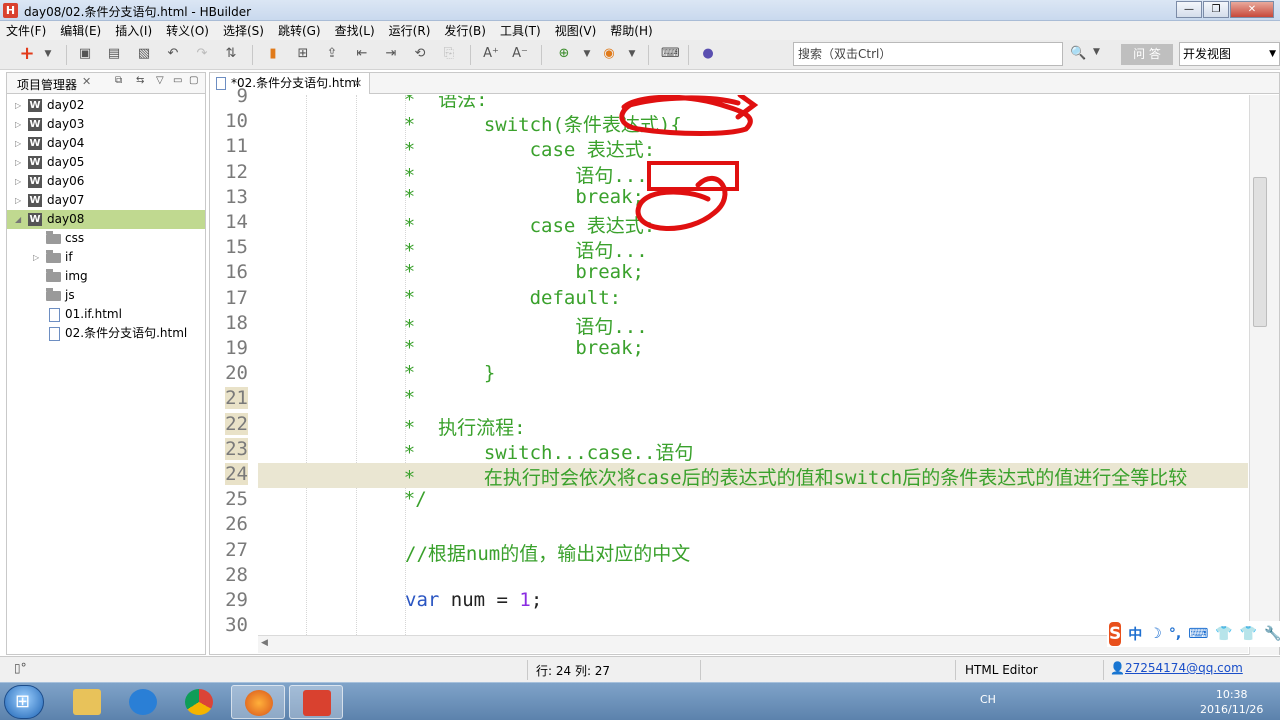 Image resolution: width=1280 pixels, height=720 pixels. I want to click on menu-tools: 工具(T), so click(520, 30).